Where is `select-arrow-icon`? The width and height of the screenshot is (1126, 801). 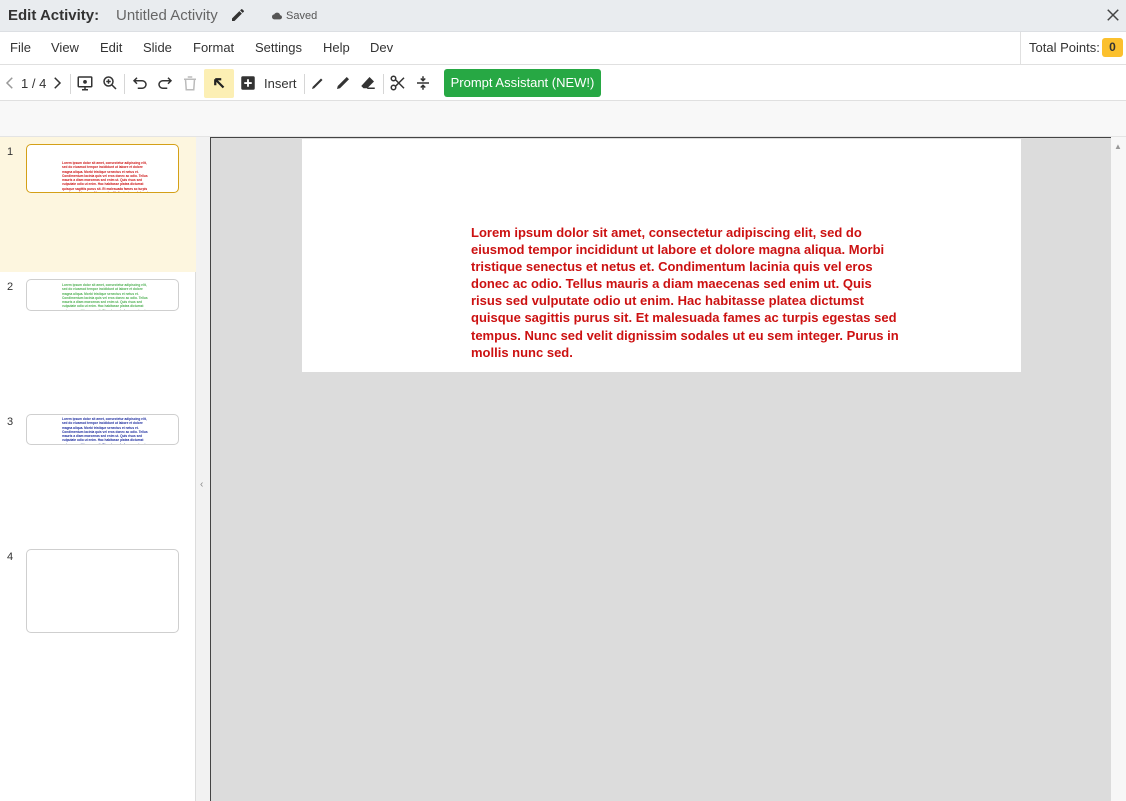
select-arrow-icon is located at coordinates (219, 83).